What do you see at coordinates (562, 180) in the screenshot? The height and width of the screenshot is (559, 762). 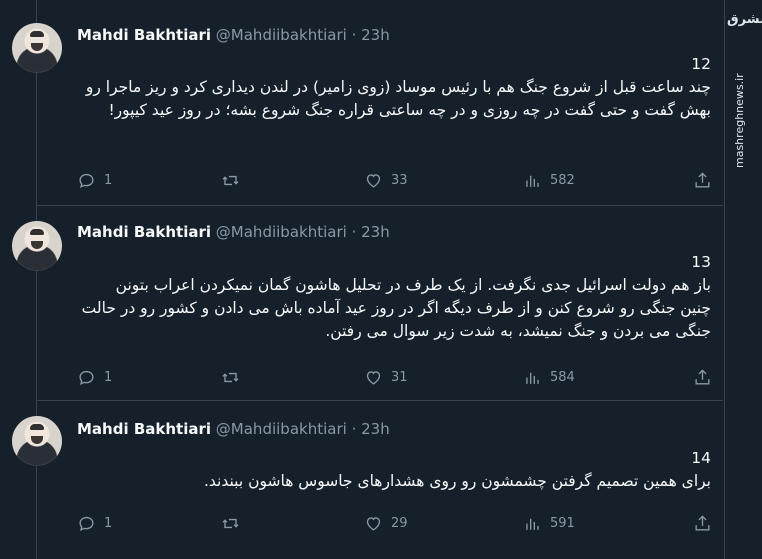 I see `view-count: 582` at bounding box center [562, 180].